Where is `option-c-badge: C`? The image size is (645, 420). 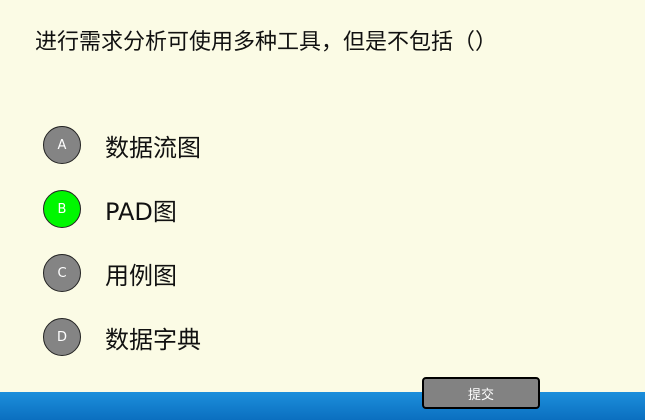 option-c-badge: C is located at coordinates (62, 273).